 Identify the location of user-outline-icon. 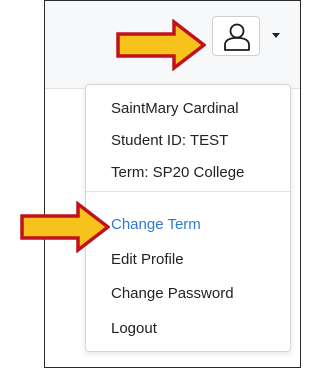
(237, 37).